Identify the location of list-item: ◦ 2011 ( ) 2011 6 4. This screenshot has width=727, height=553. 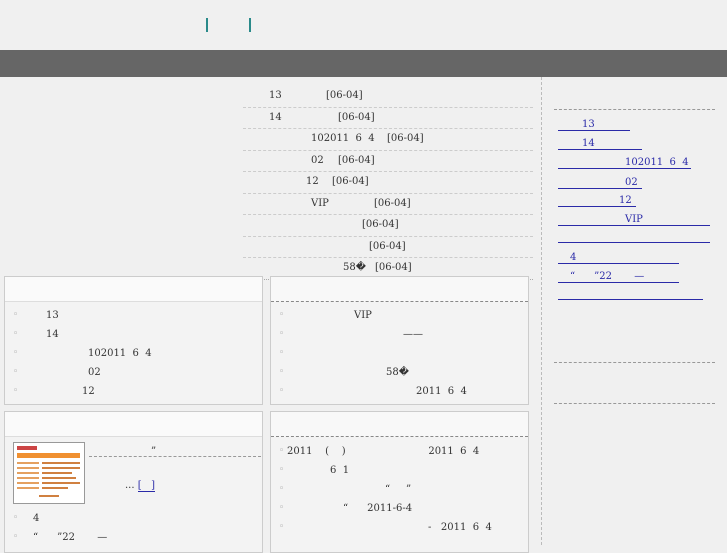
(399, 452).